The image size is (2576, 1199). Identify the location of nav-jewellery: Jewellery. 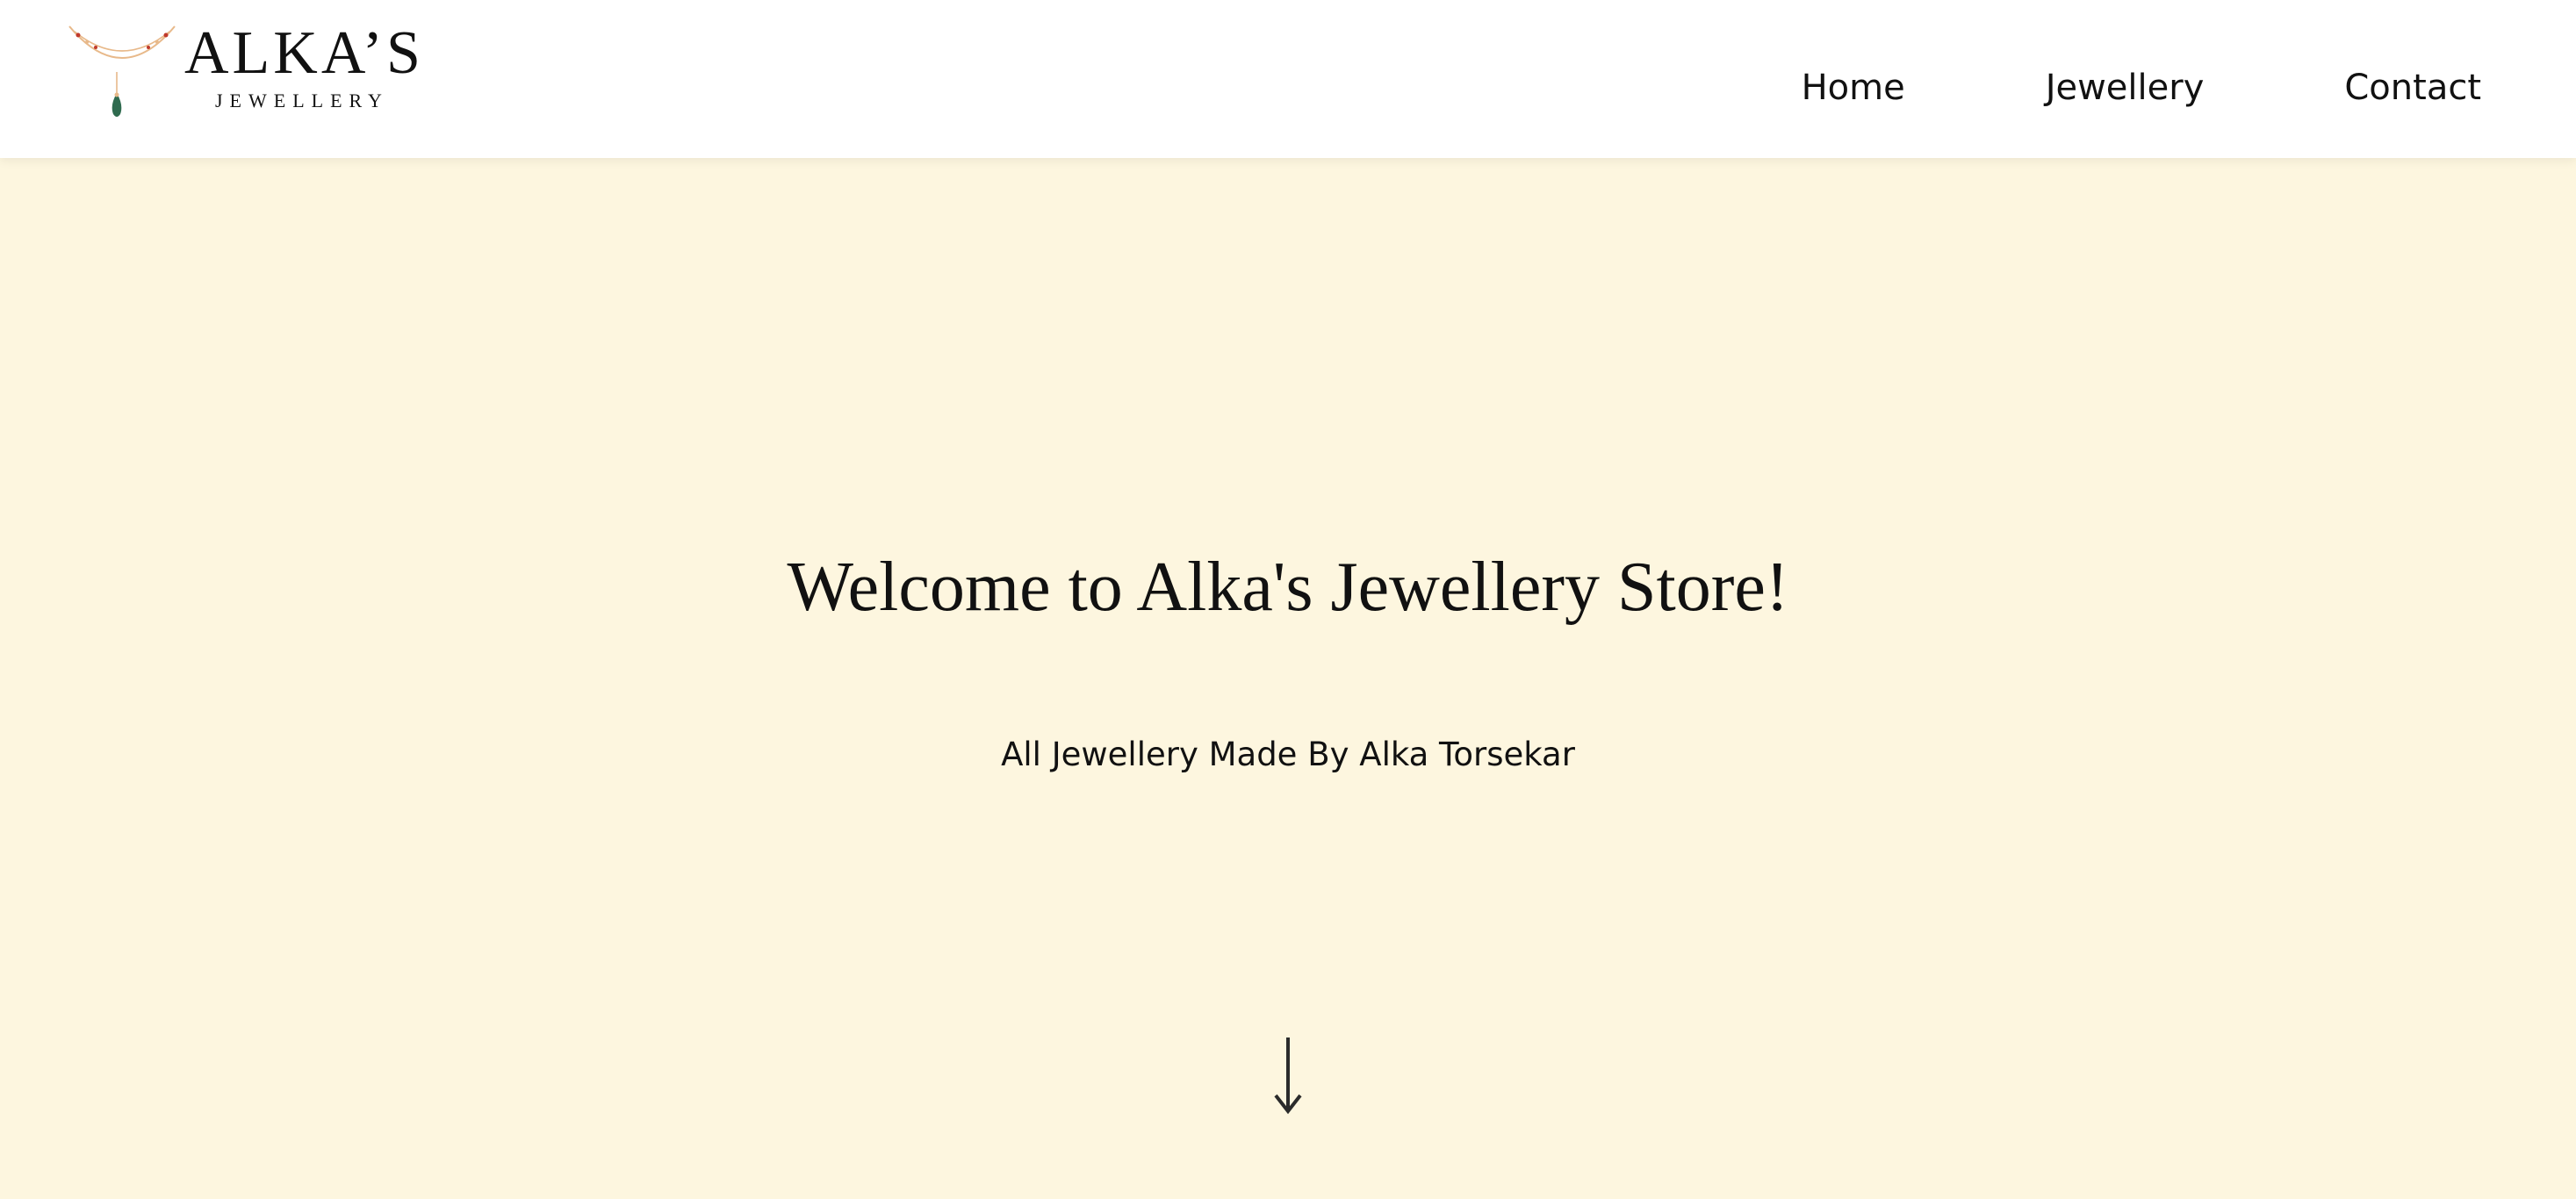
(2125, 87).